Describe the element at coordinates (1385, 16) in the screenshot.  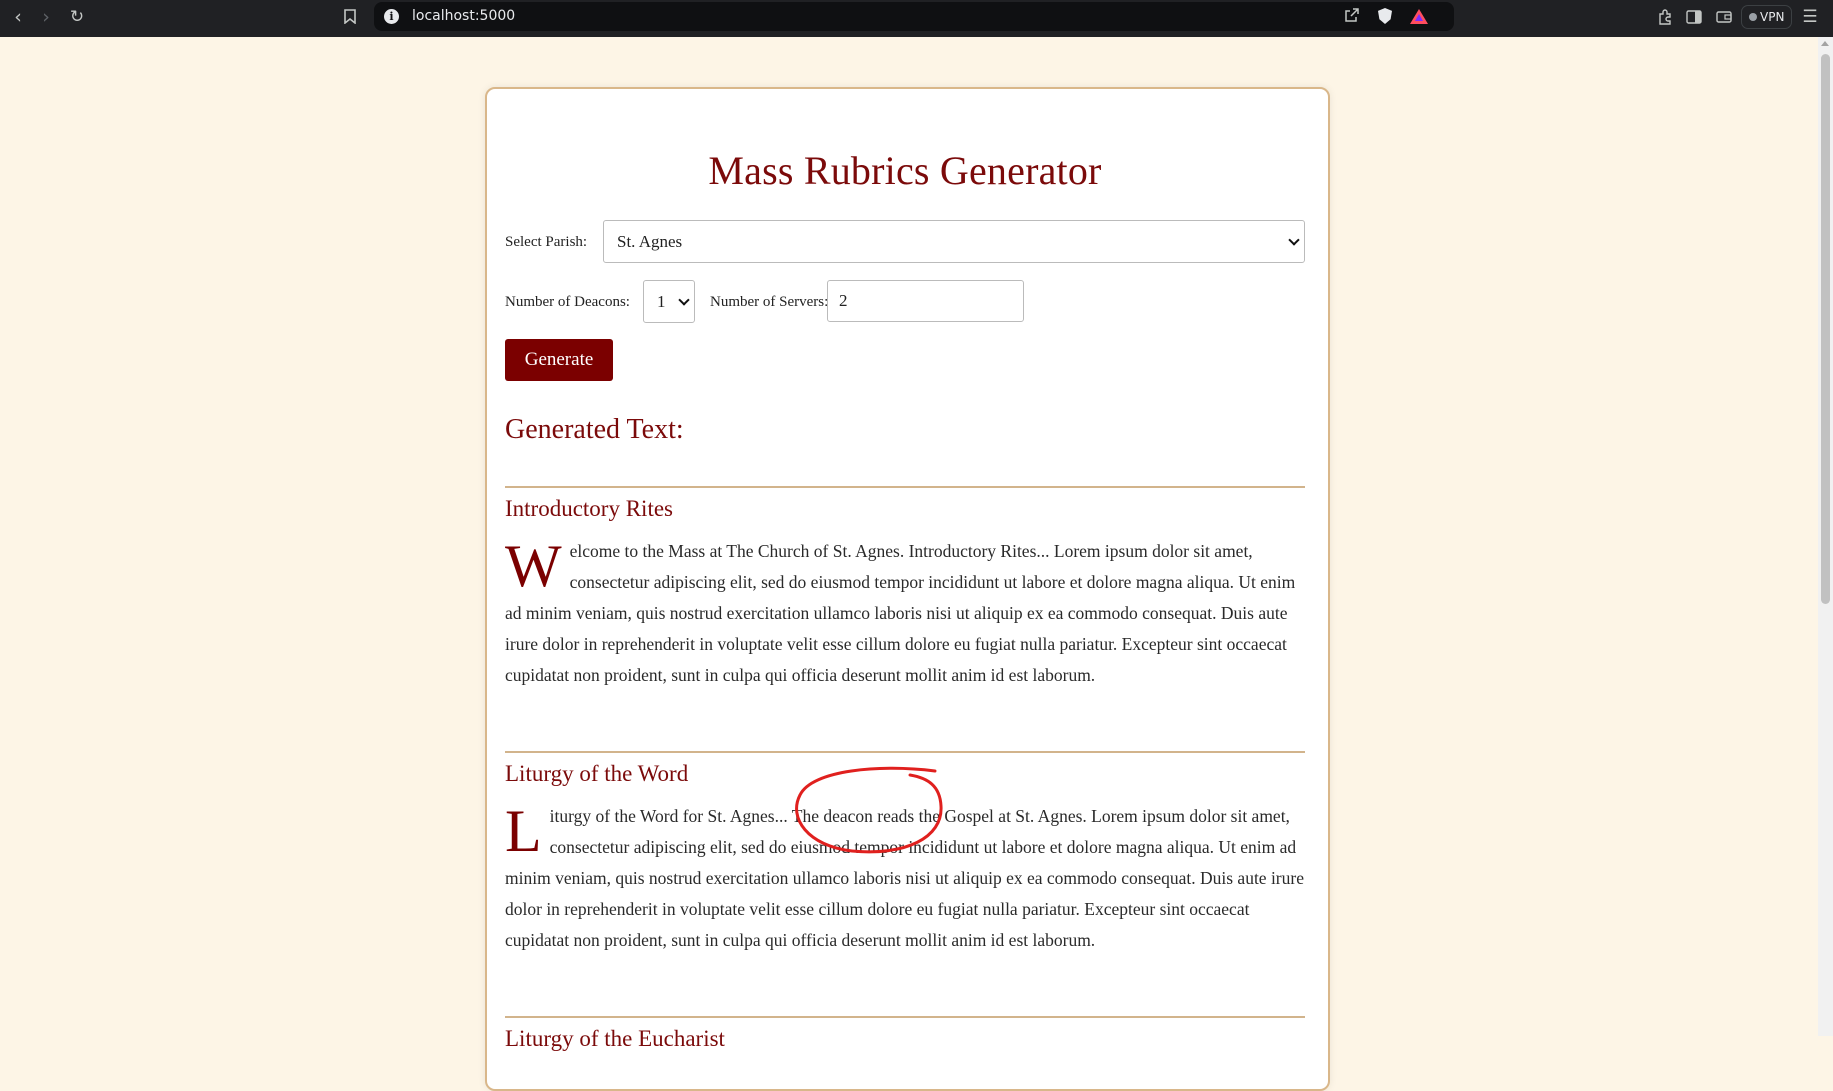
I see `brave-shield-icon` at that location.